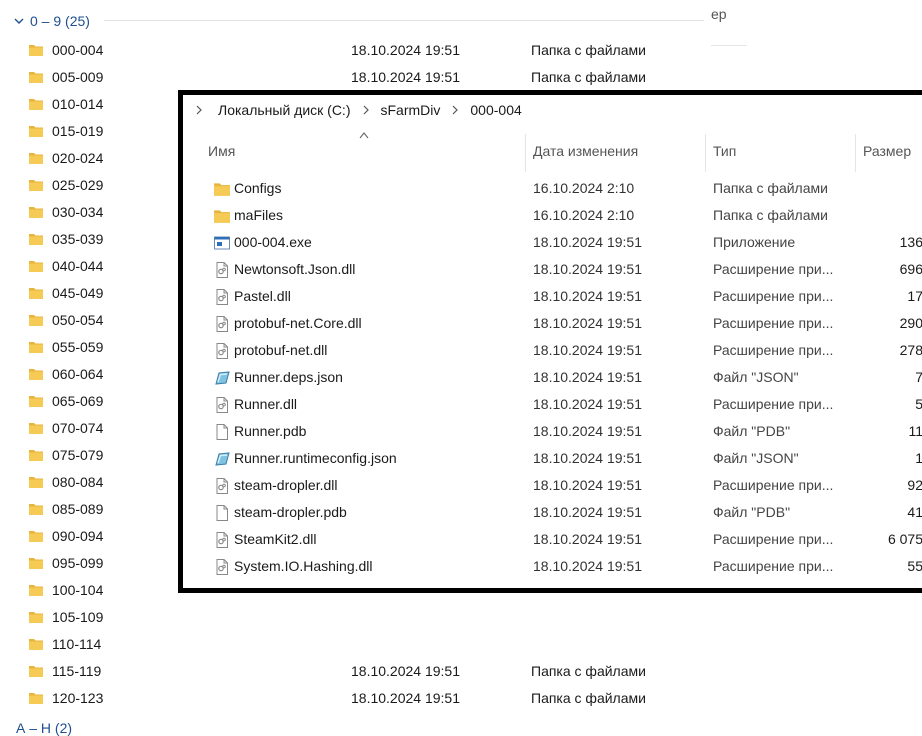  Describe the element at coordinates (461, 50) in the screenshot. I see `list-item: 000-004 18.10.2024 19:51 Папка с файлами` at that location.